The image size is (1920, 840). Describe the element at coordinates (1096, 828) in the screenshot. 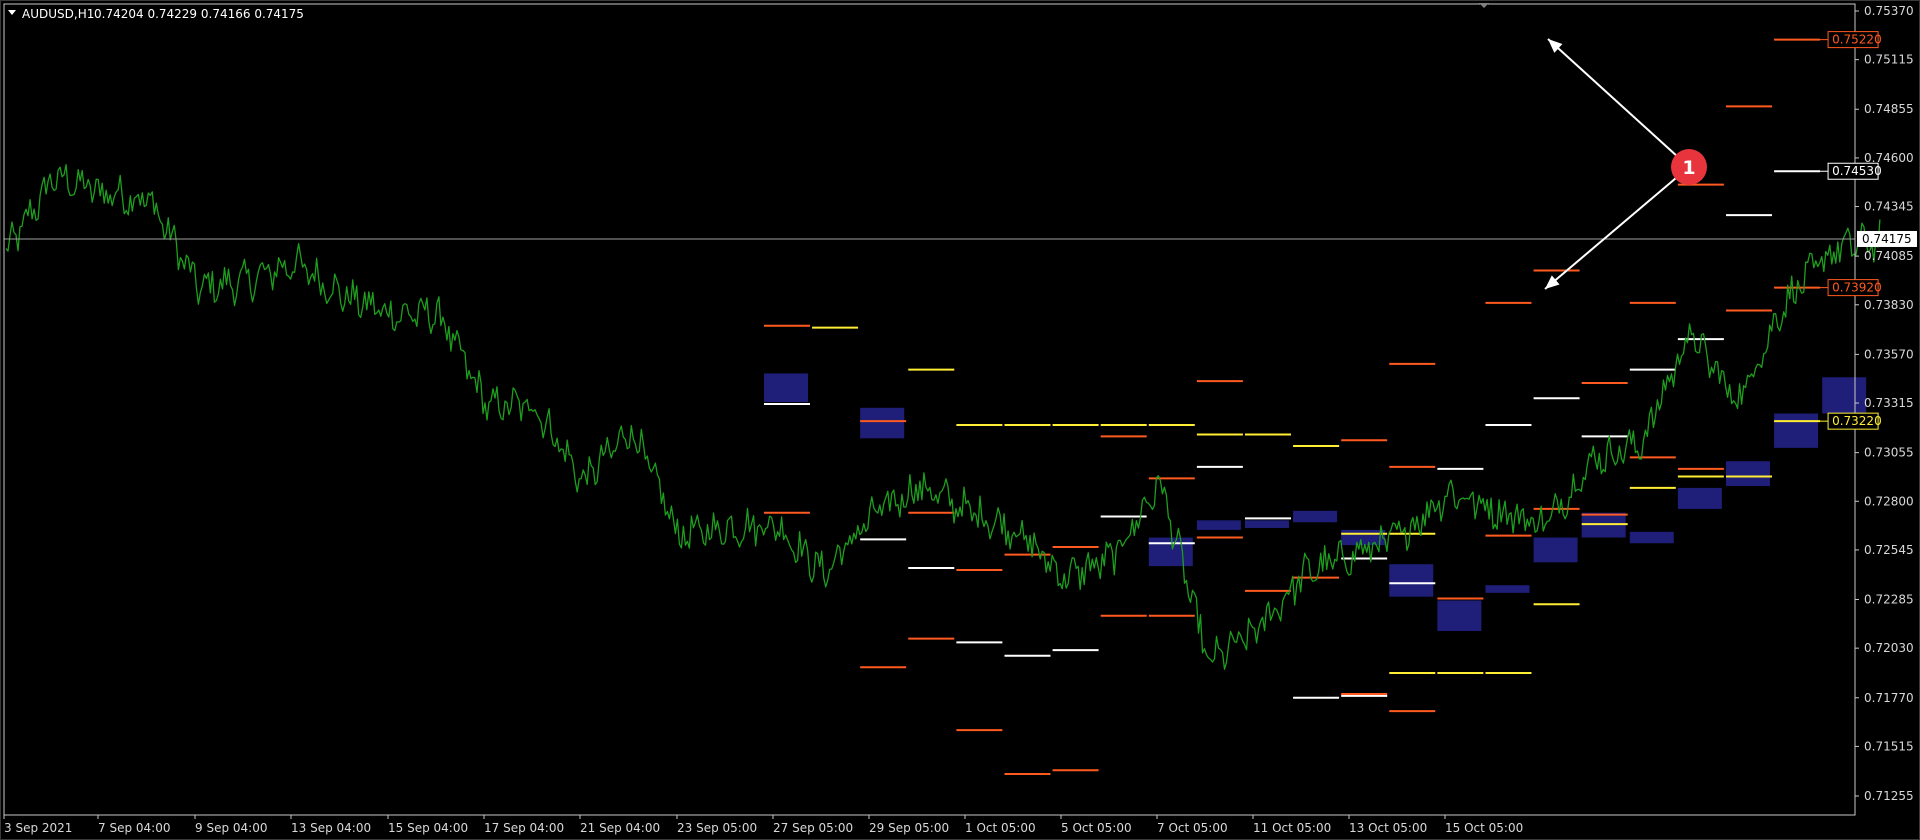

I see `x-tick-label: 5 Oct 05:00` at that location.